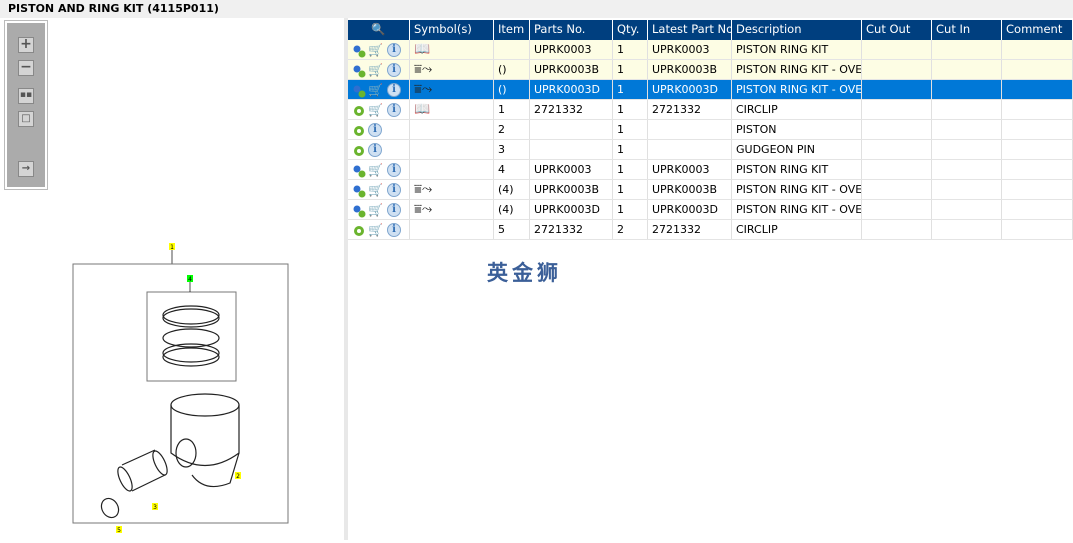 This screenshot has width=1073, height=543. I want to click on col-qty: Qty., so click(630, 30).